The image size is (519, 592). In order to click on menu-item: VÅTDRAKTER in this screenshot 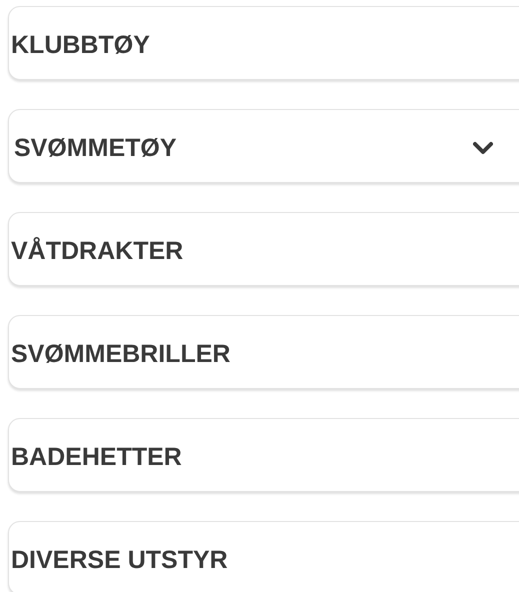, I will do `click(263, 249)`.